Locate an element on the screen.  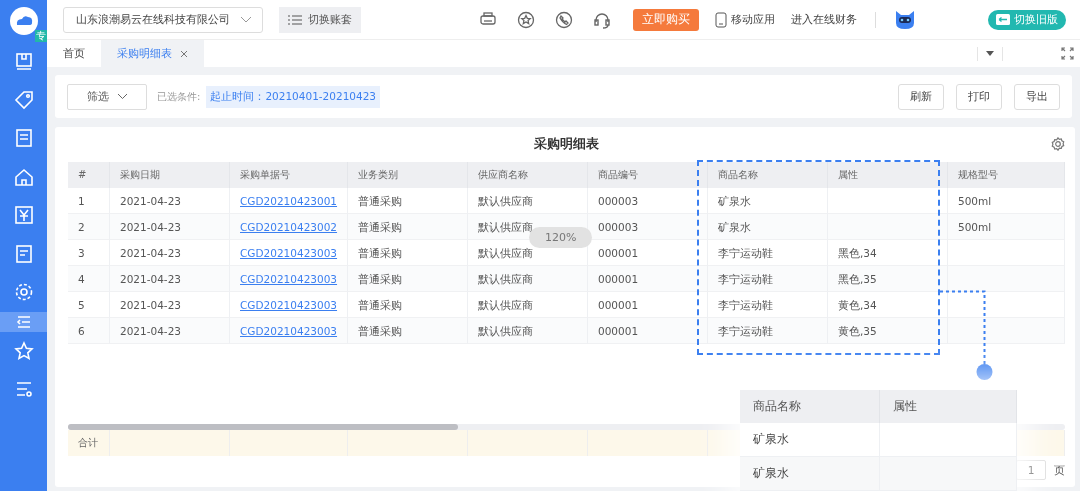
star-icon is located at coordinates (23, 350).